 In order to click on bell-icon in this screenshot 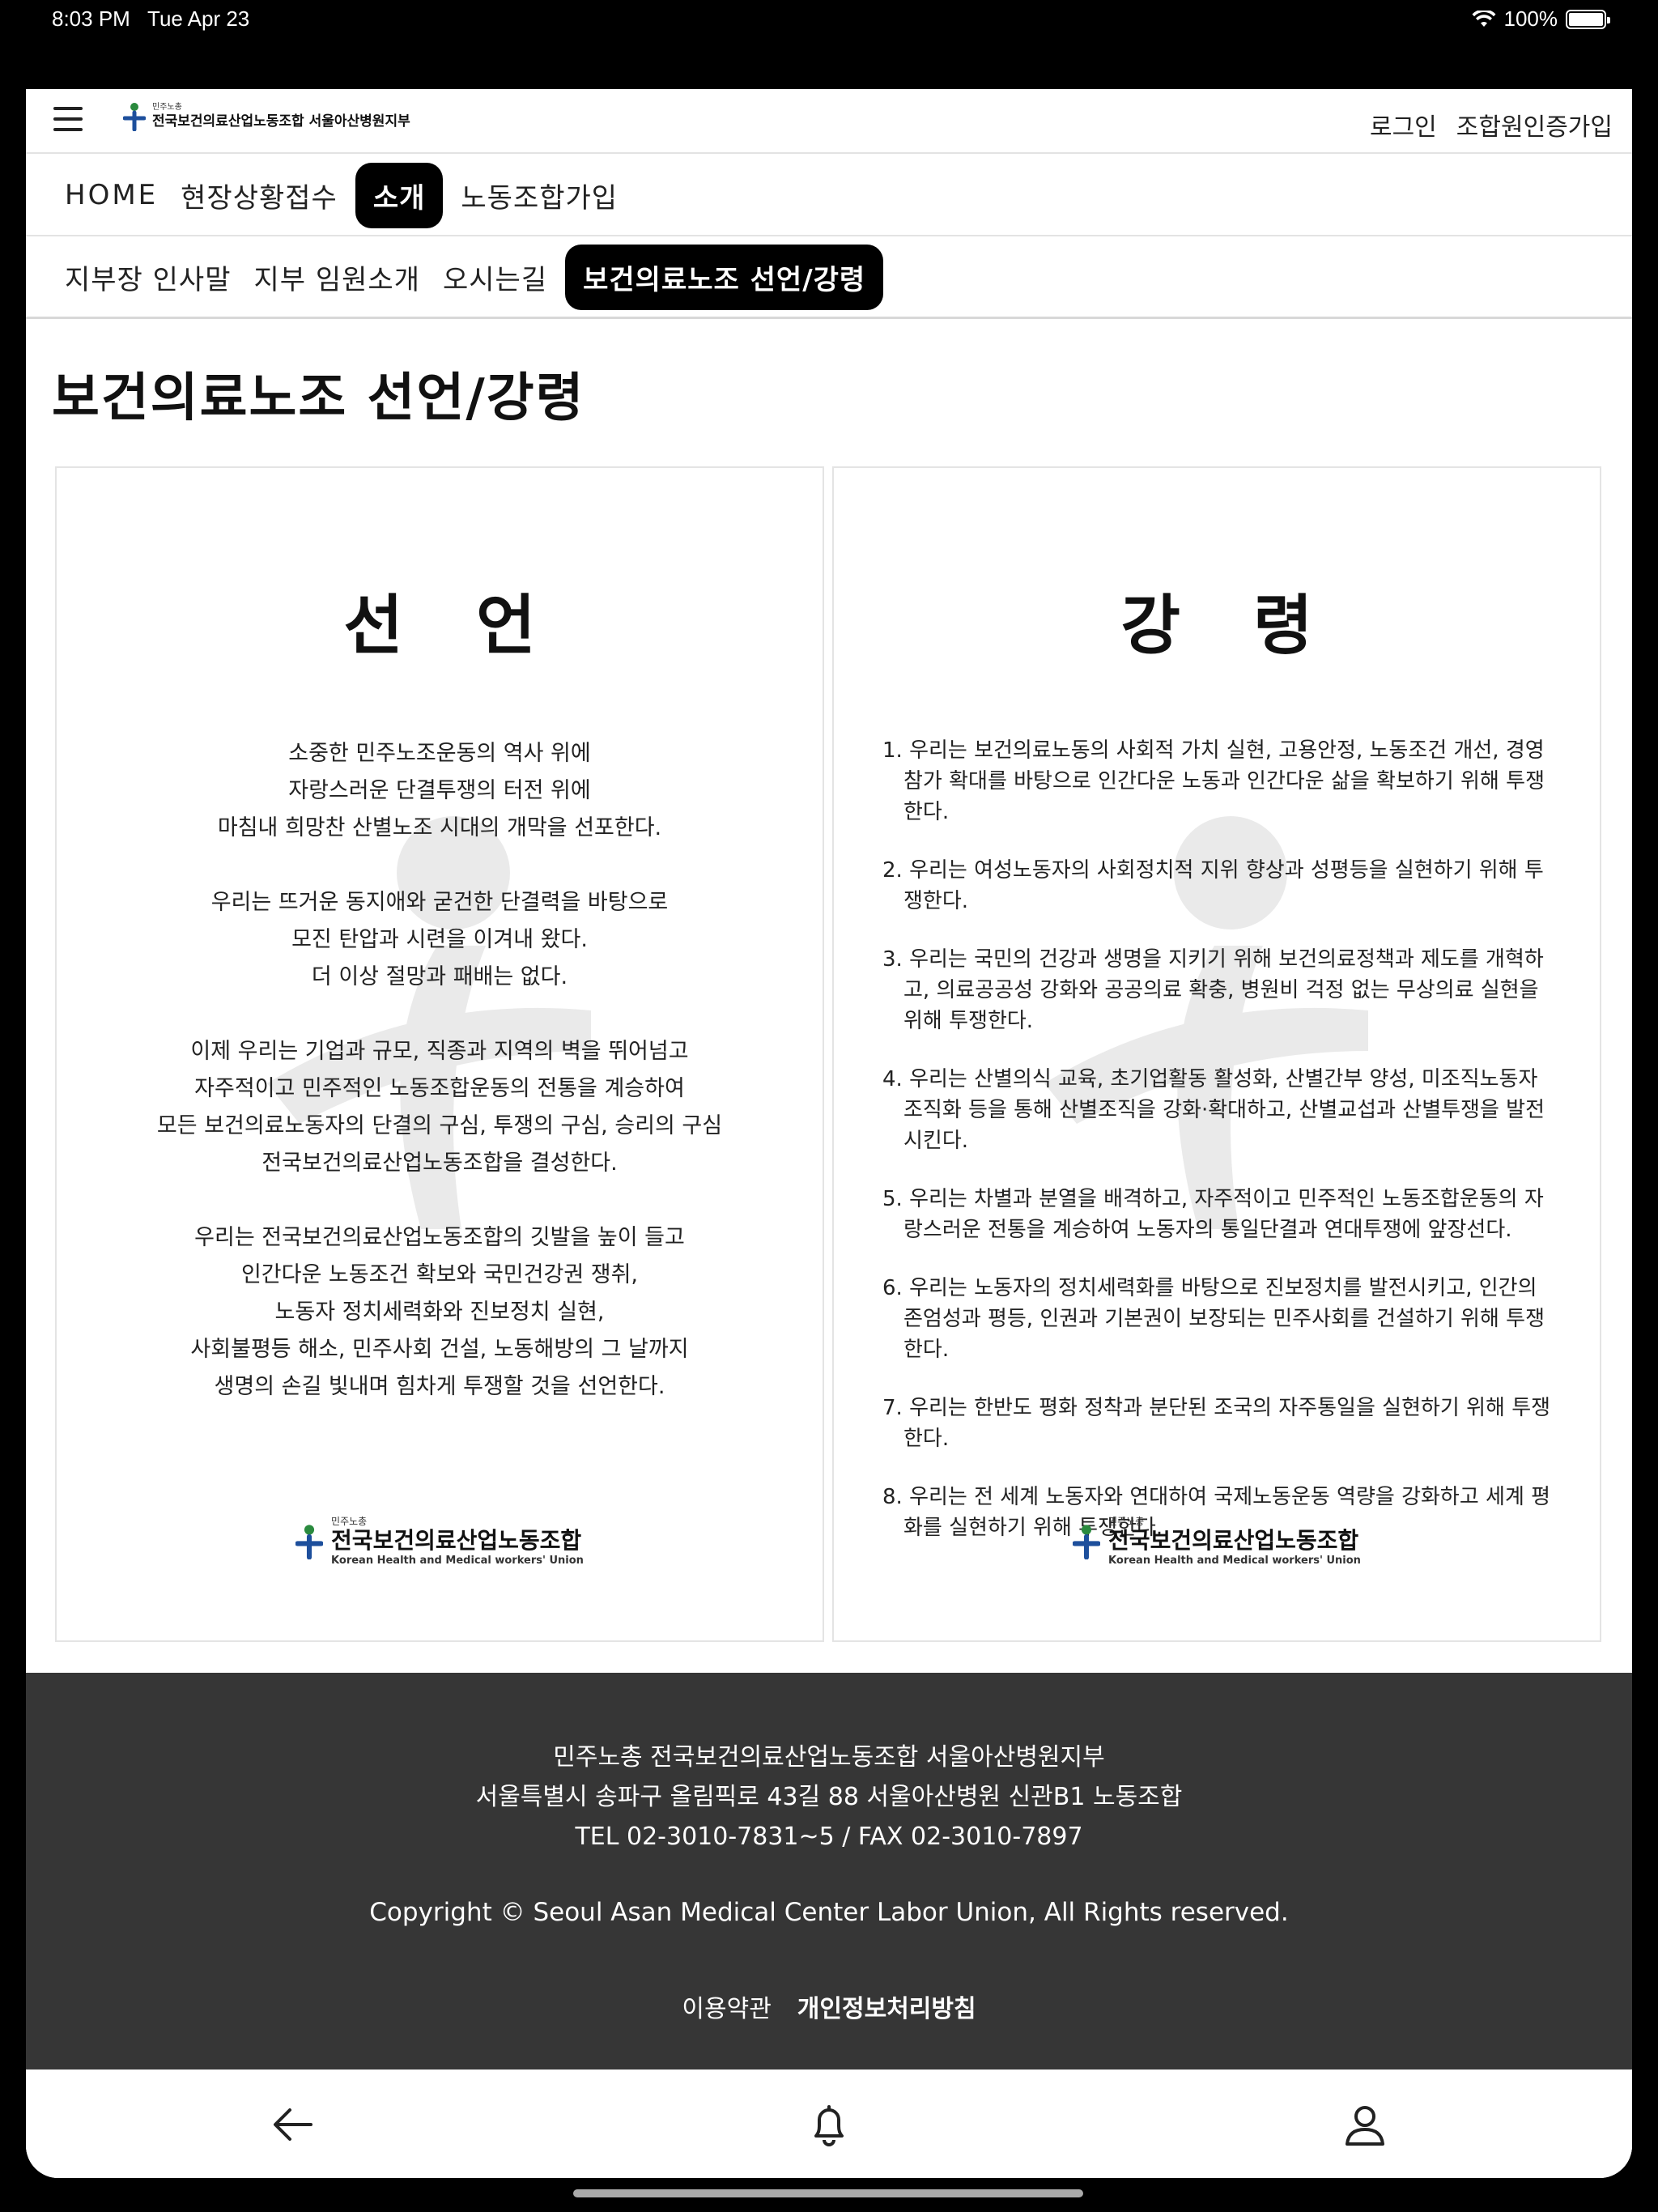, I will do `click(829, 2125)`.